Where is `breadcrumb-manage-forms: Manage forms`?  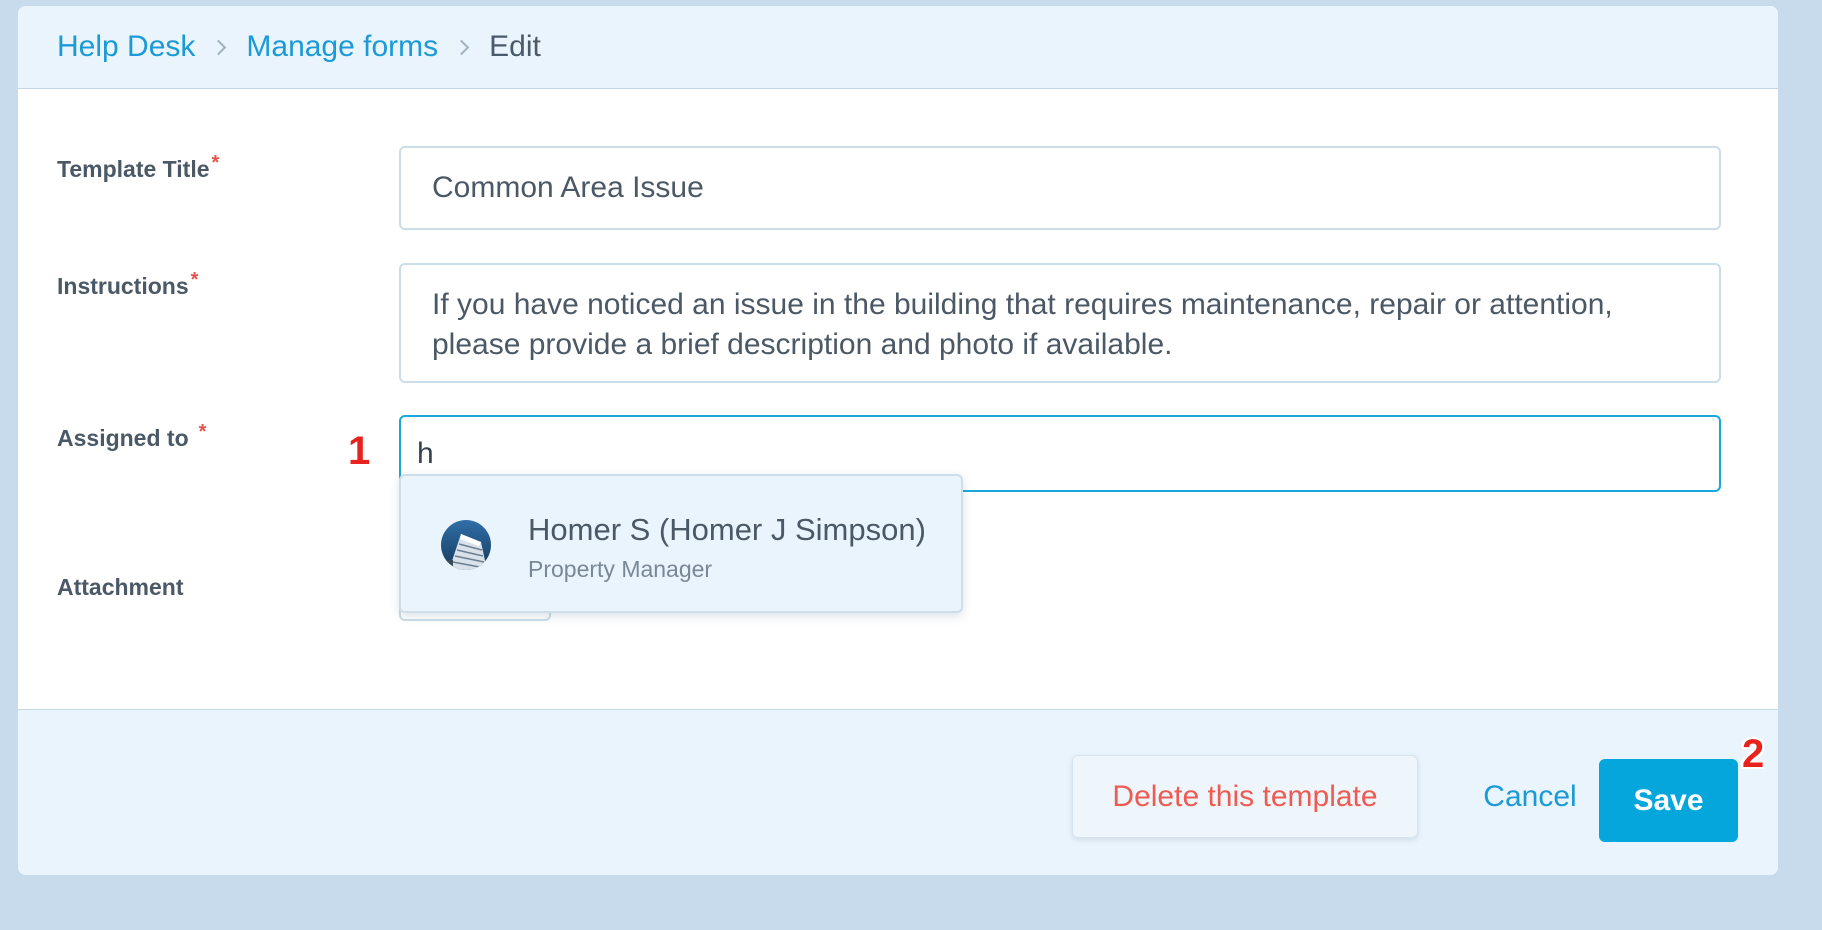 breadcrumb-manage-forms: Manage forms is located at coordinates (342, 47).